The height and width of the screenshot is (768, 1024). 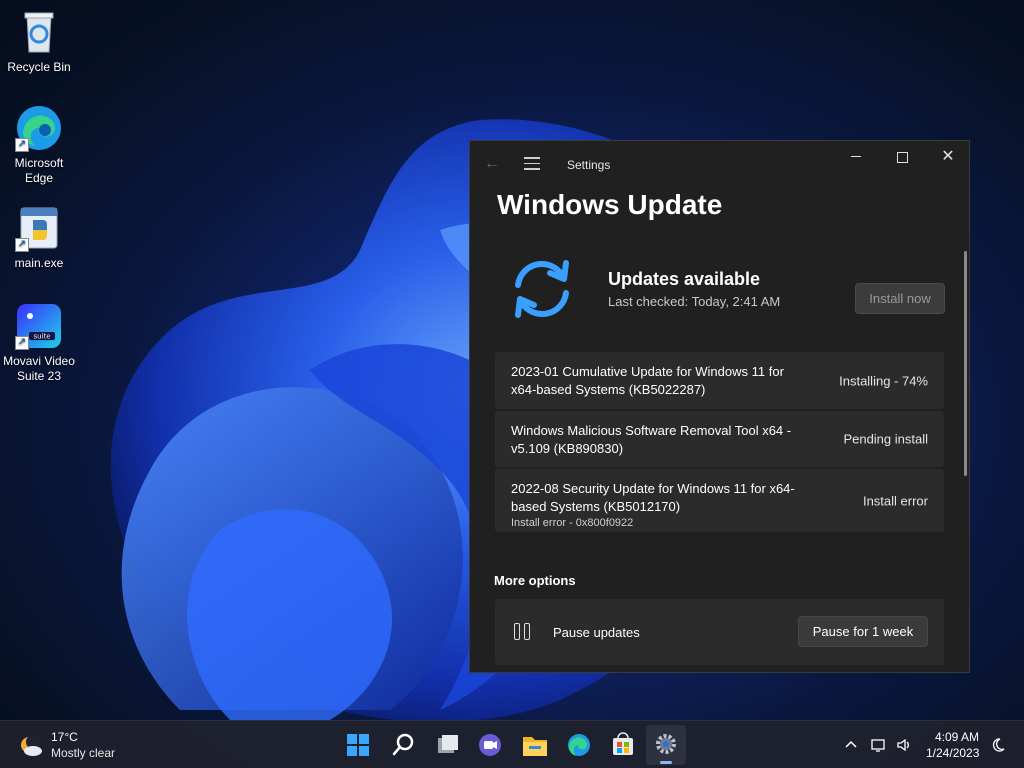 What do you see at coordinates (998, 752) in the screenshot?
I see `focus-assist-moon-icon` at bounding box center [998, 752].